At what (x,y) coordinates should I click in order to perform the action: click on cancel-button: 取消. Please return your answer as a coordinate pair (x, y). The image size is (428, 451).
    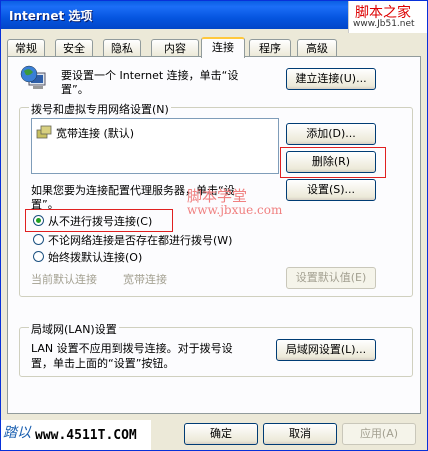
    Looking at the image, I should click on (300, 434).